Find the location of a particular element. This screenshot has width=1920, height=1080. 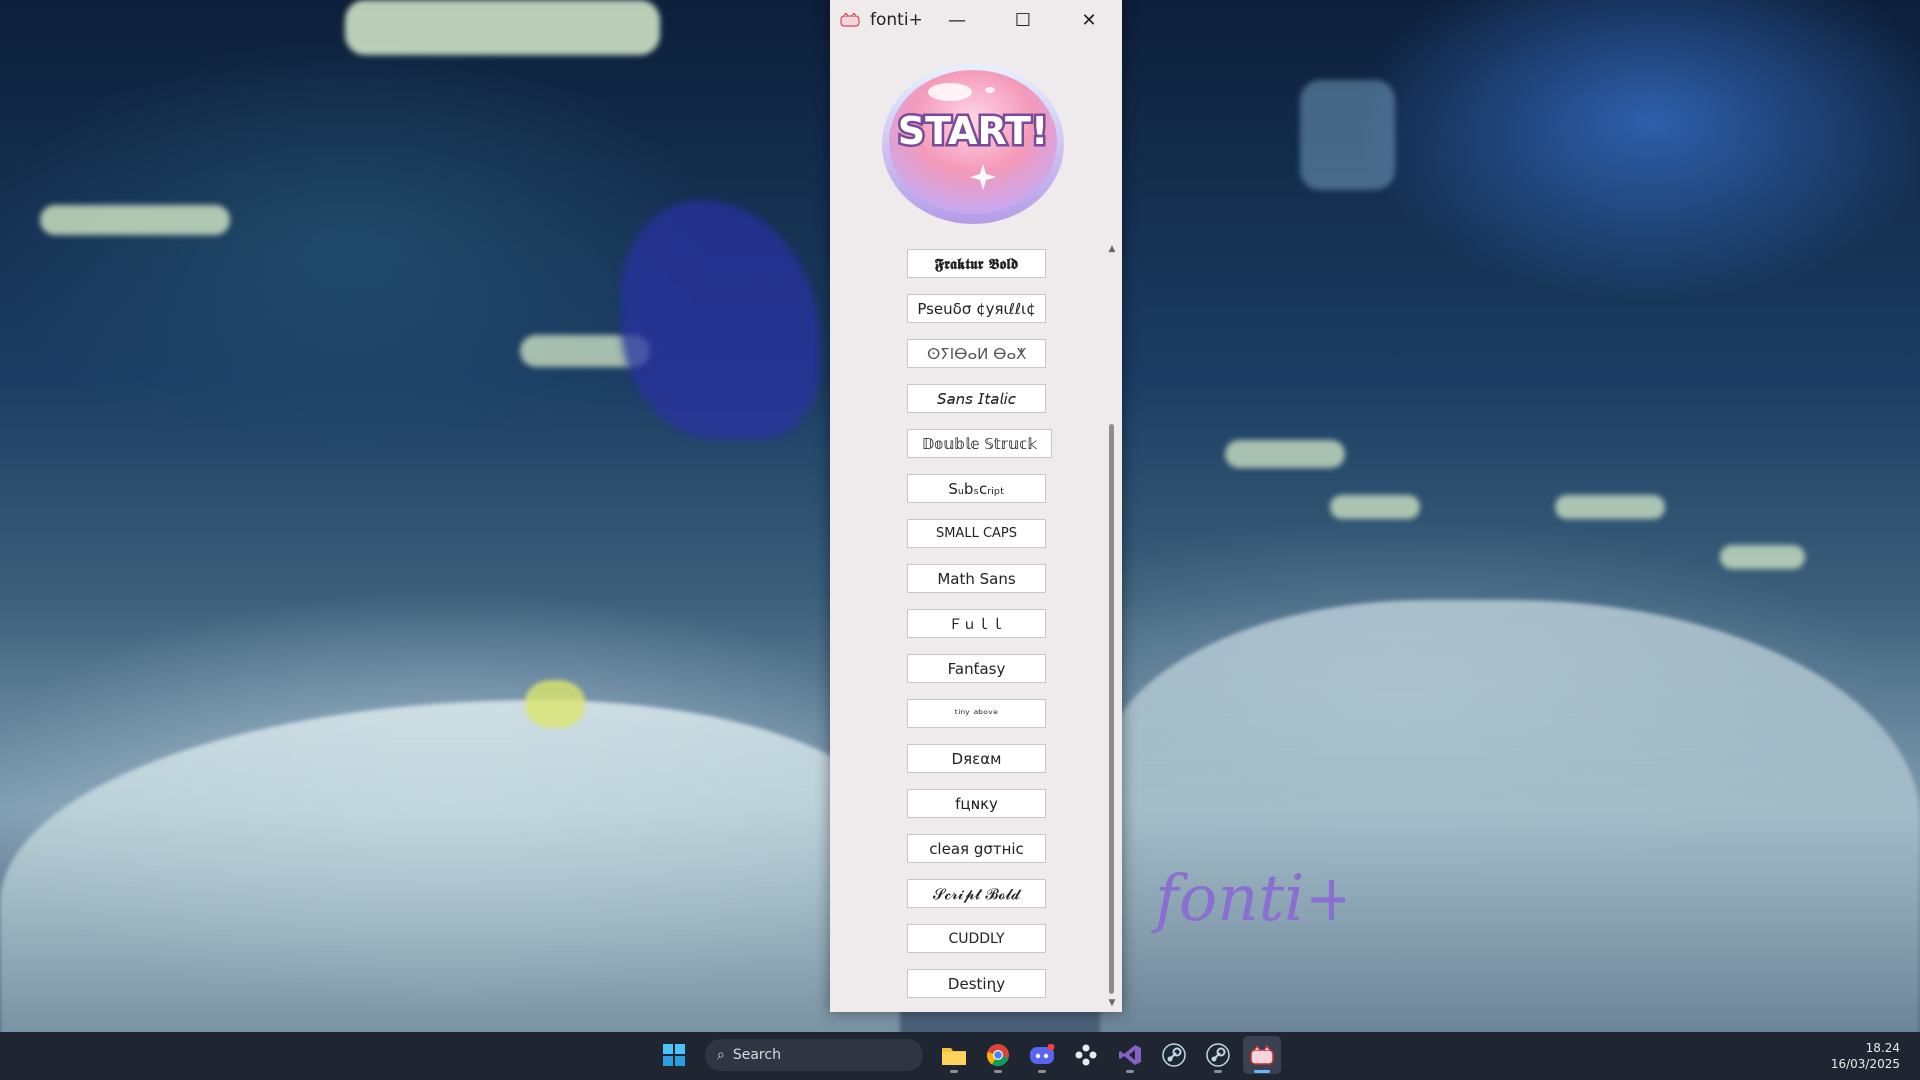

title-bar: fonti+ — ☐ ✕ is located at coordinates (976, 20).